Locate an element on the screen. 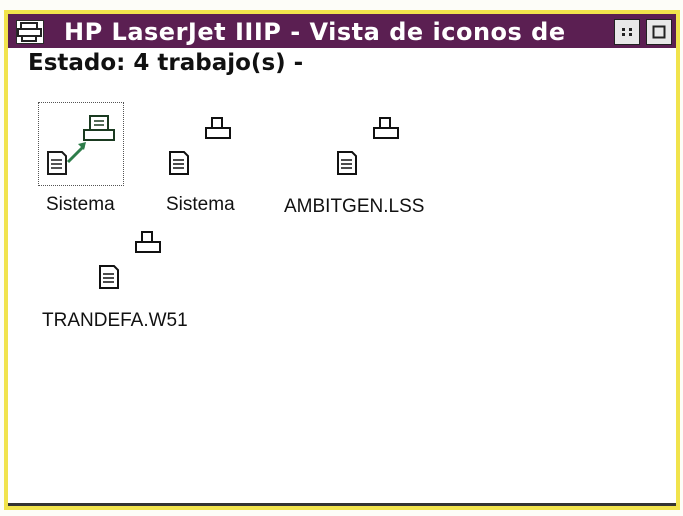  printer-window-icon is located at coordinates (30, 32).